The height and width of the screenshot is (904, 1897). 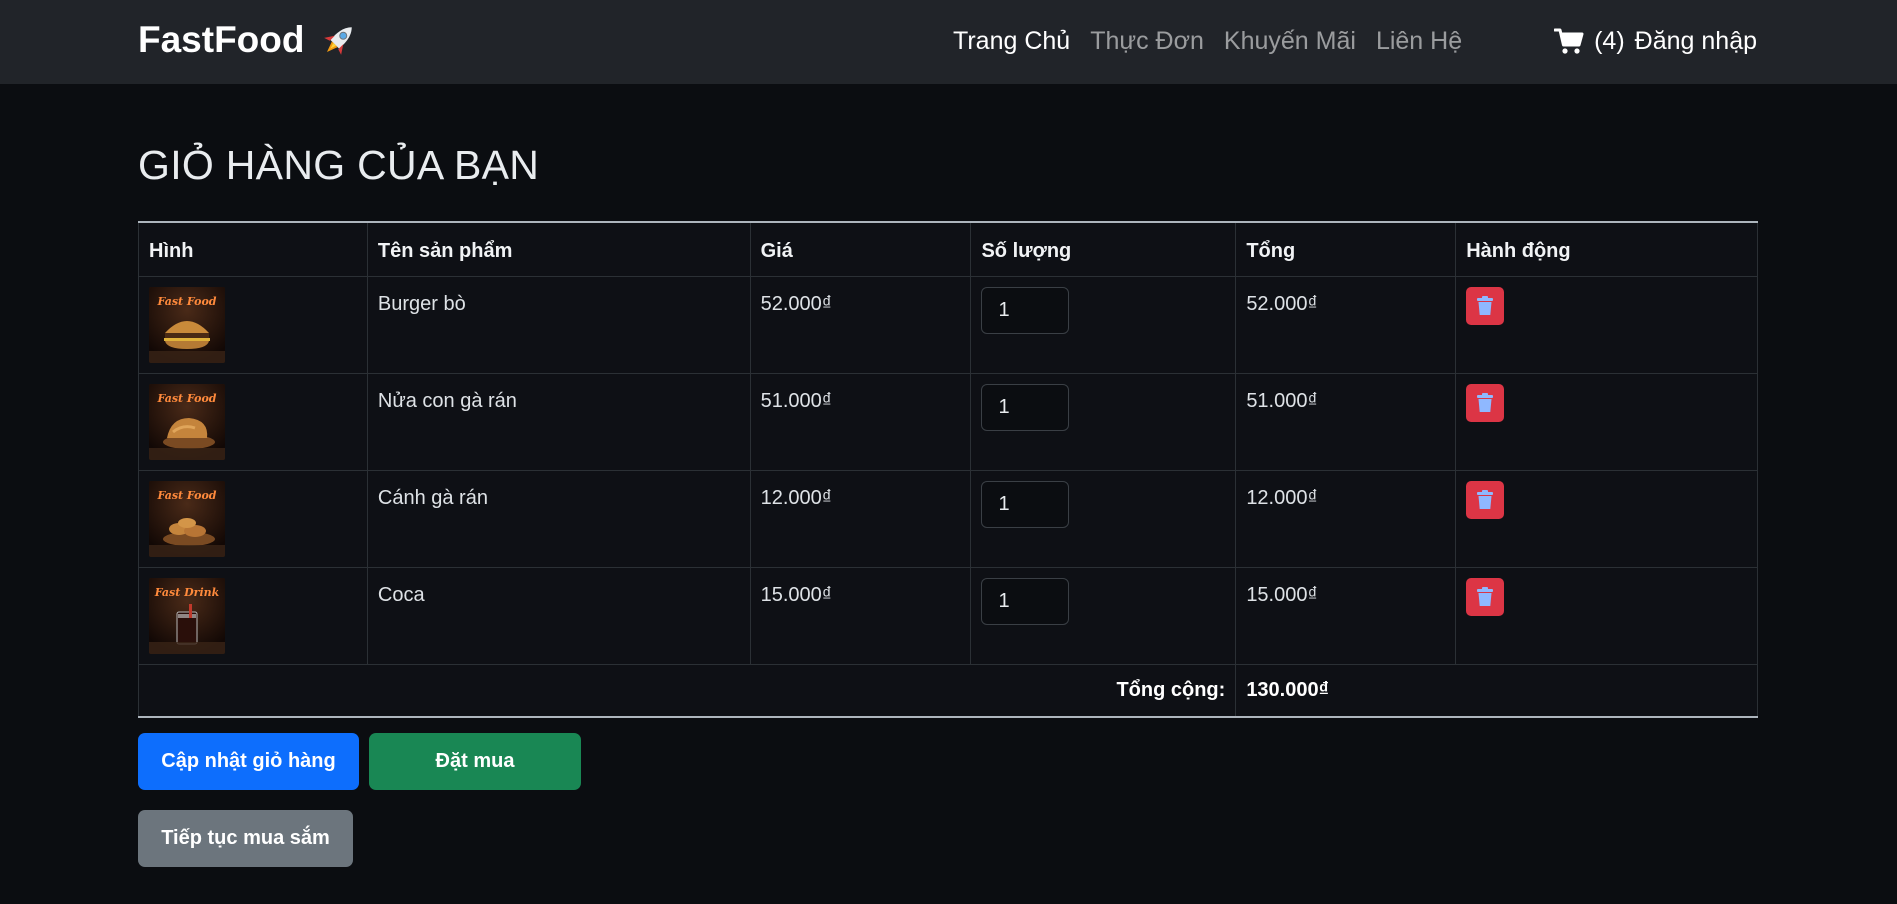 What do you see at coordinates (339, 40) in the screenshot?
I see `rocket-icon` at bounding box center [339, 40].